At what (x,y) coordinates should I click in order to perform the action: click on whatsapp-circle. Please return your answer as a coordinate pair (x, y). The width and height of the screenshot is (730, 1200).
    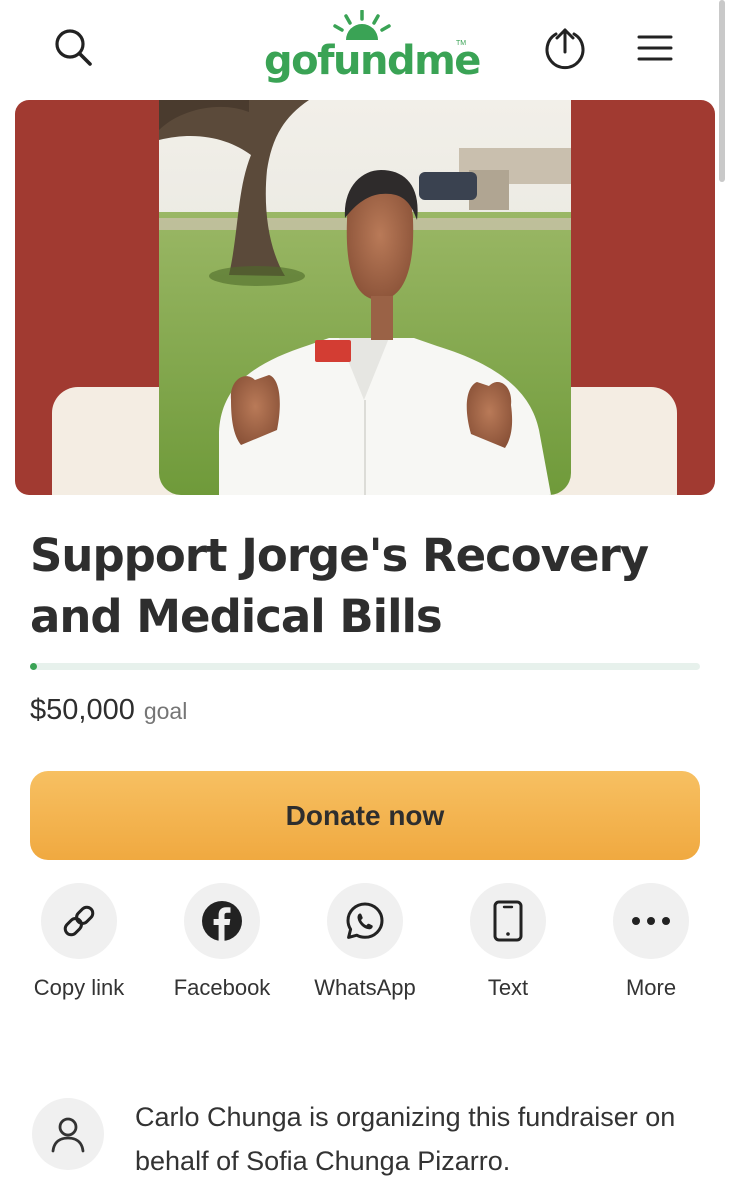
    Looking at the image, I should click on (365, 921).